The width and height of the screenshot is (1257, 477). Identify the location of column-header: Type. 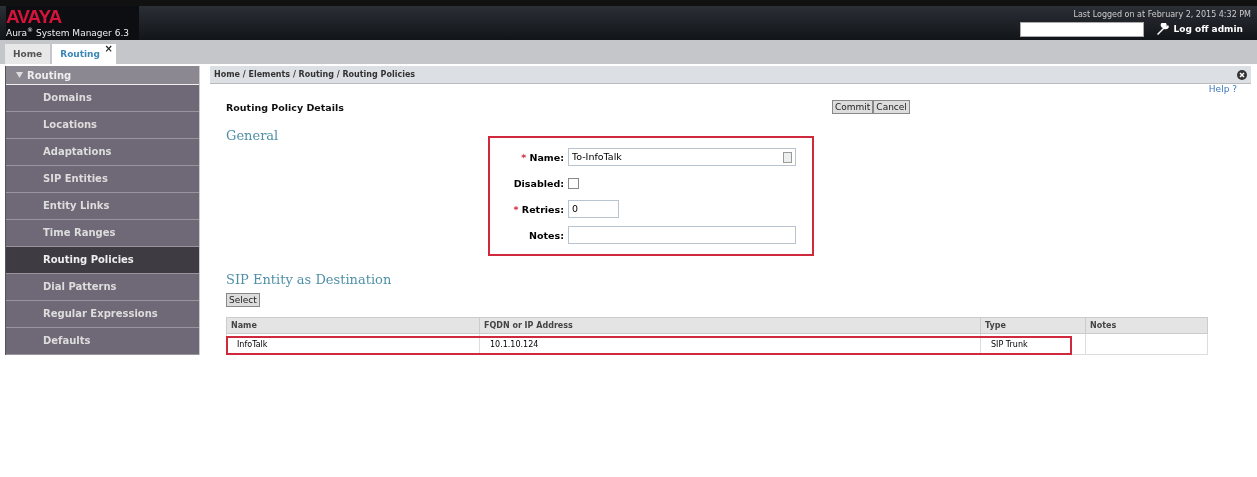
(1033, 325).